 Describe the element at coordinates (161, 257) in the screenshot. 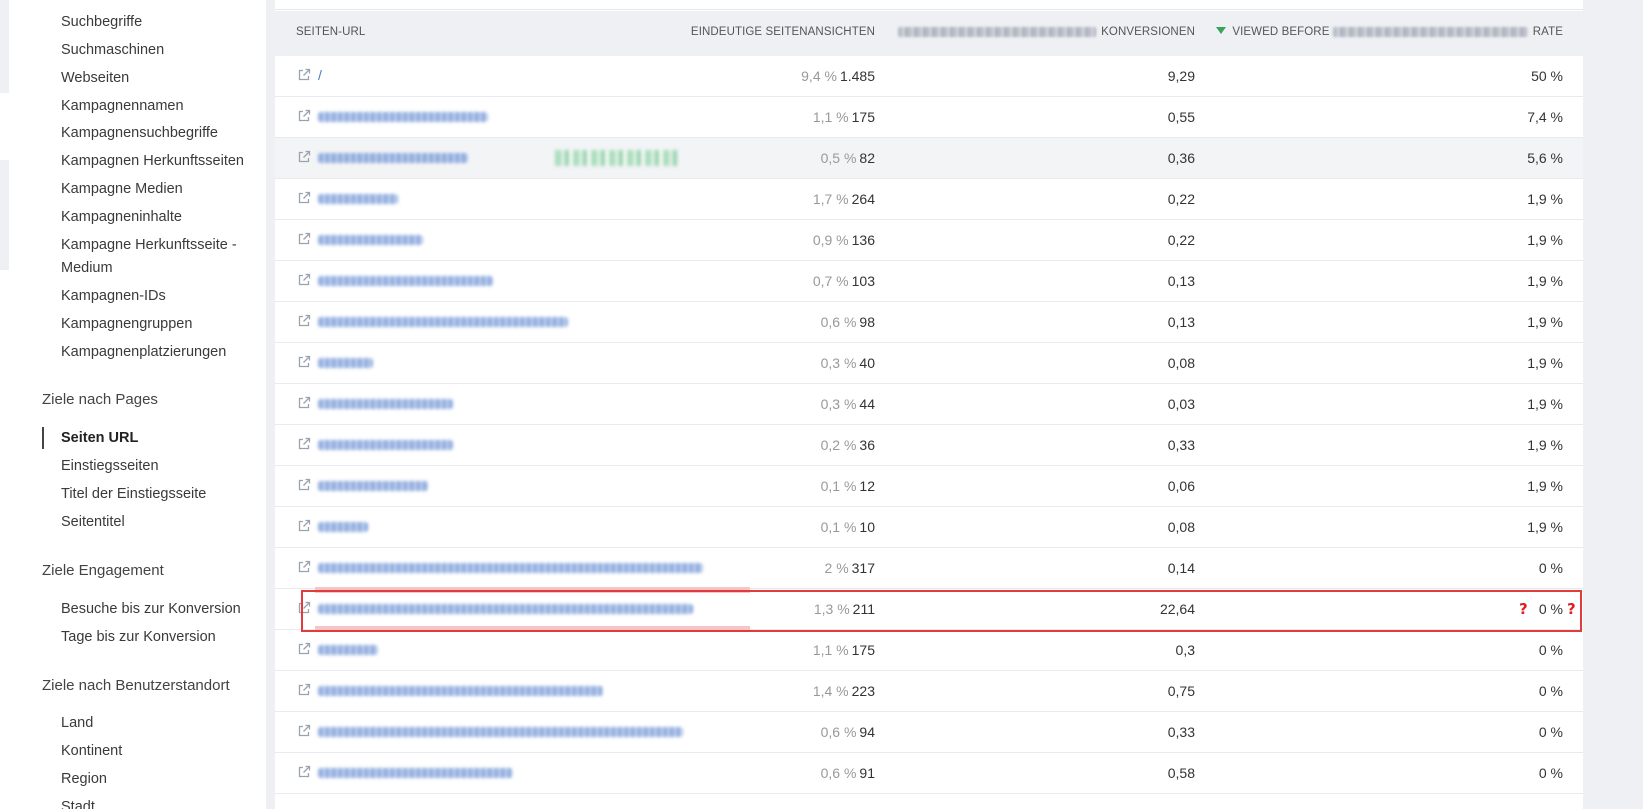

I see `sidebar-item-kampagne-herkunftsseite-medium: Kampagne Herkunftsseite - Medium` at that location.